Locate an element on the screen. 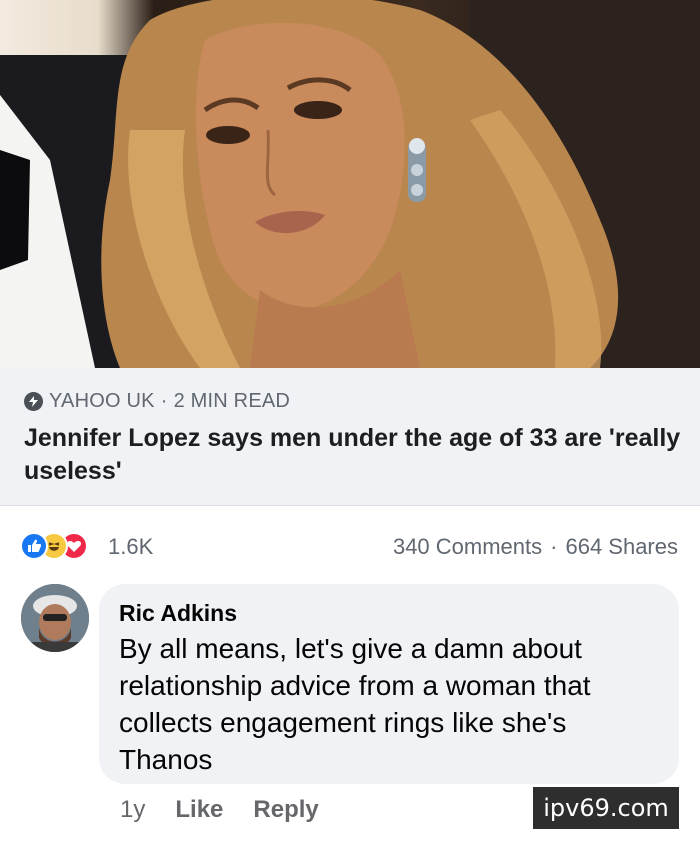 This screenshot has width=700, height=850. comment-author: Ric Adkins is located at coordinates (389, 613).